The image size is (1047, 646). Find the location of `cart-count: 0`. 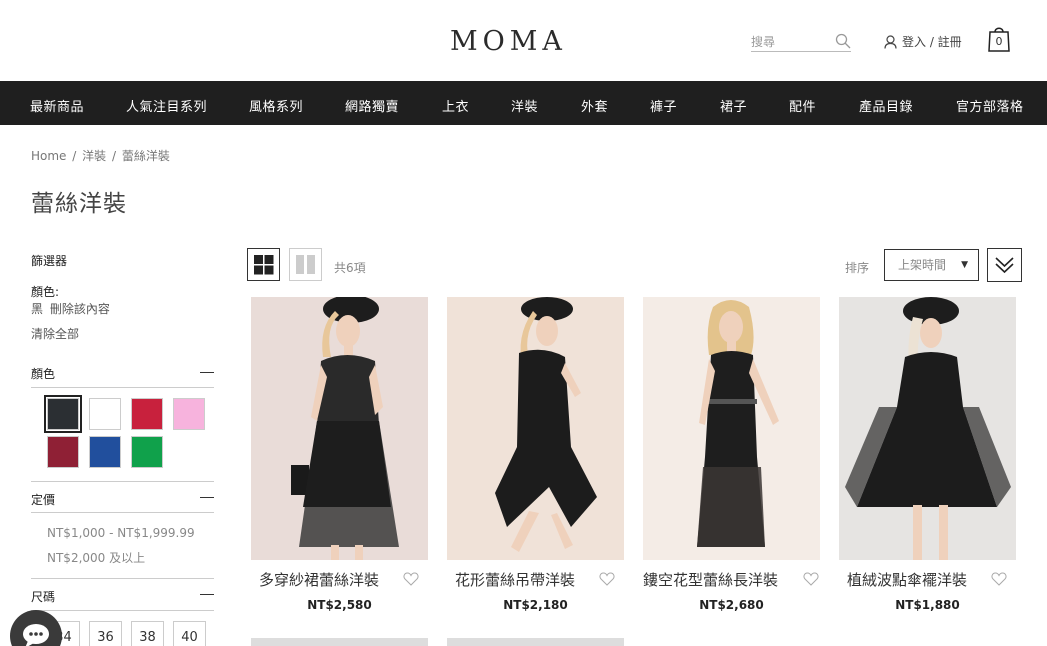

cart-count: 0 is located at coordinates (999, 41).